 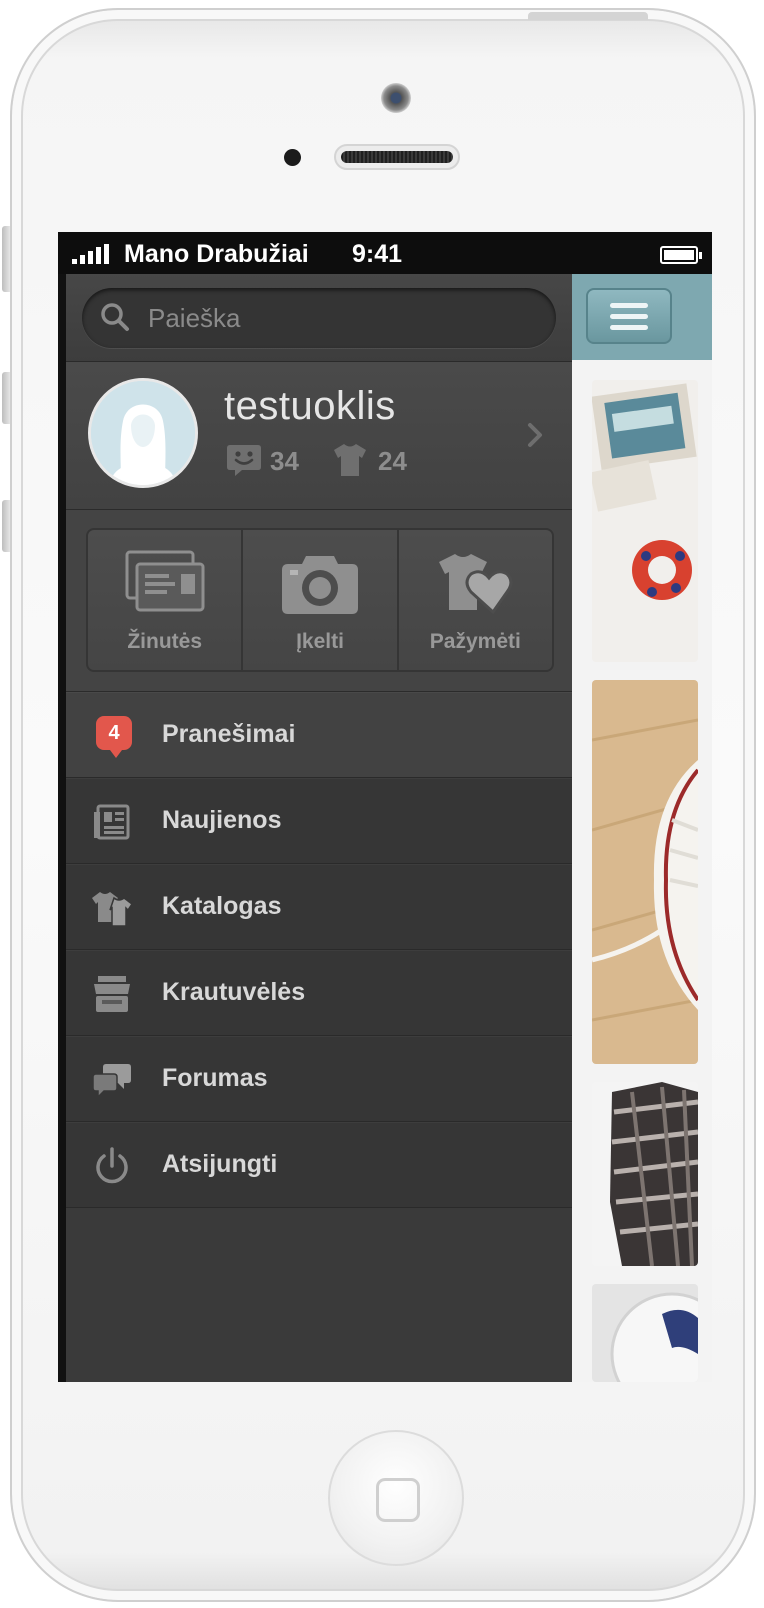 I want to click on quick-actions-group: Žinutės Įkelti Pažymėti, so click(x=320, y=600).